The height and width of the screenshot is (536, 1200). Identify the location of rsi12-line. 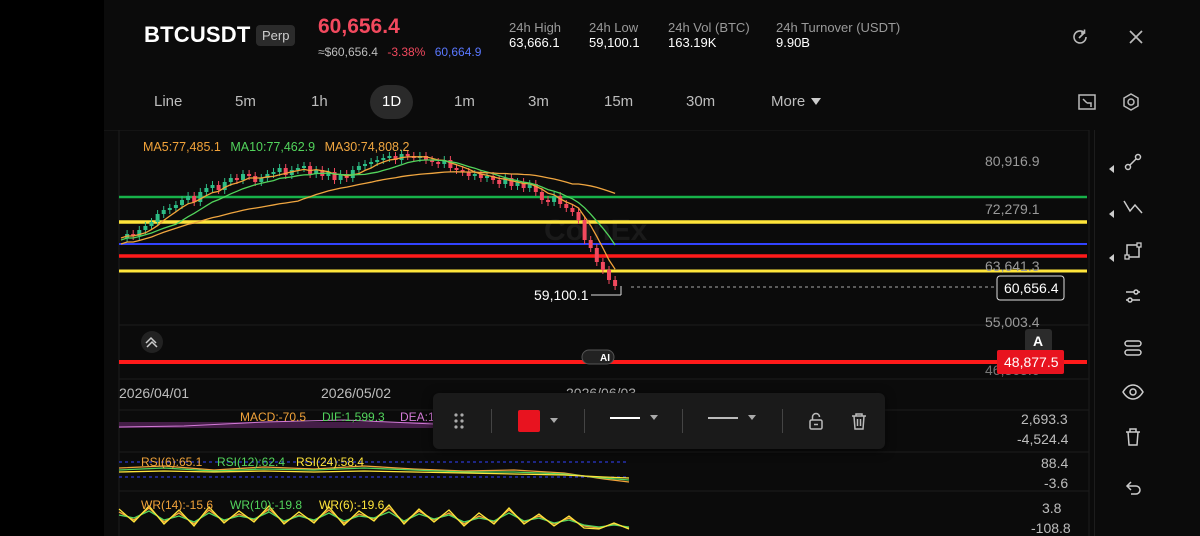
(374, 474).